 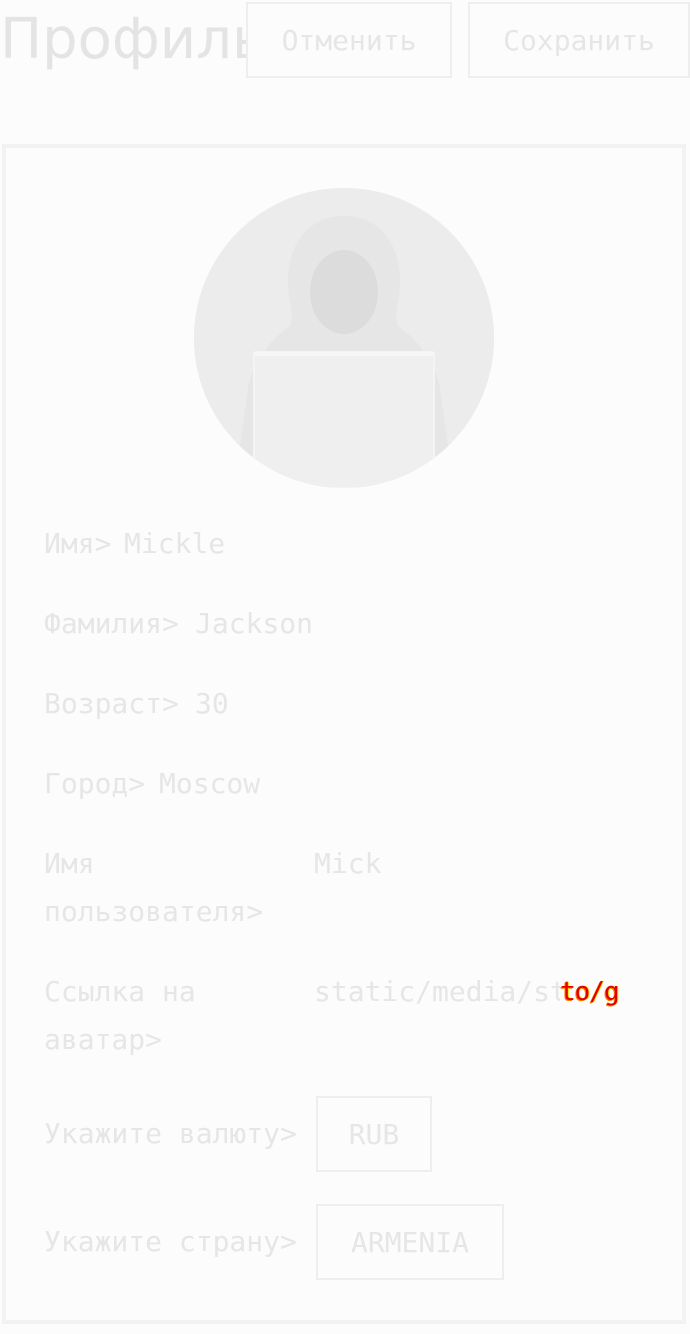 I want to click on first-name-value: Mickle, so click(x=175, y=543).